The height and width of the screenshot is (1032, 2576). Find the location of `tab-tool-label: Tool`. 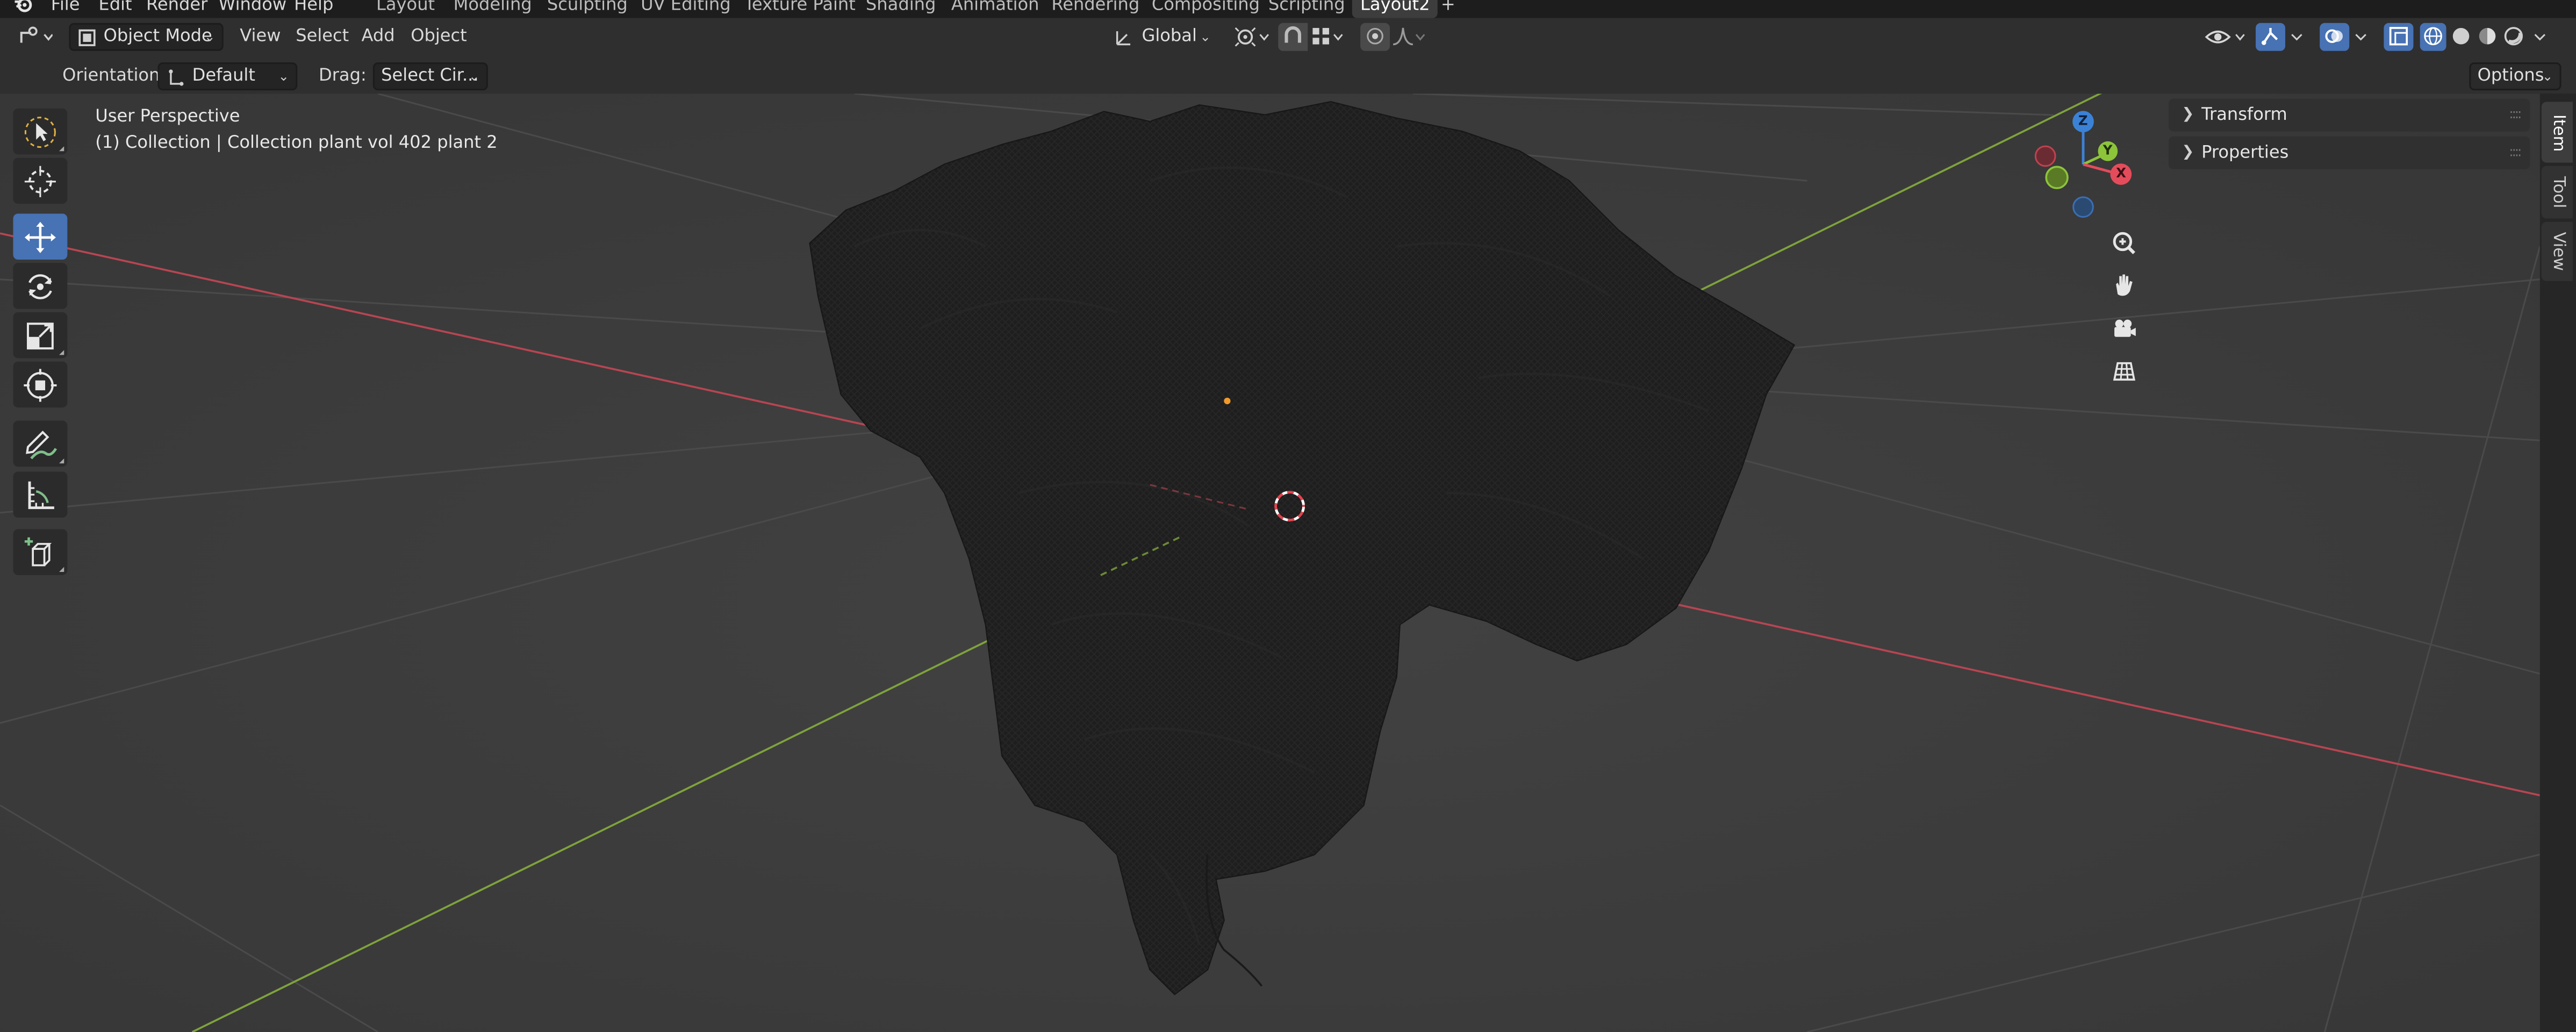

tab-tool-label: Tool is located at coordinates (2557, 192).